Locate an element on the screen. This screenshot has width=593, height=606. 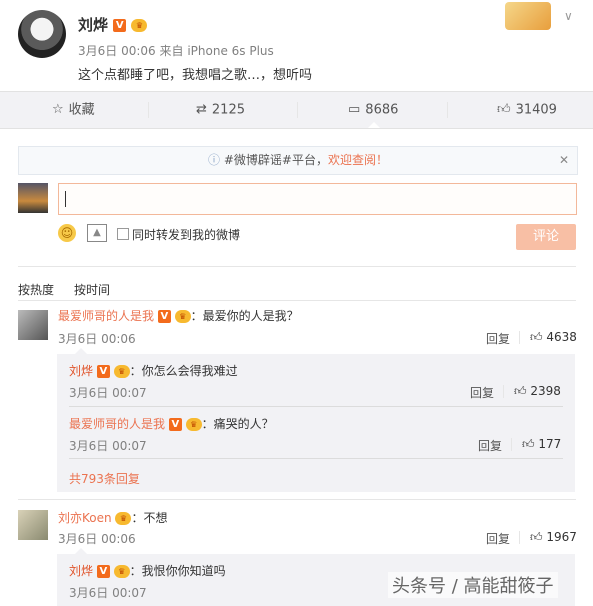
repost-checkbox-label: 同时转发到我的微博 is located at coordinates (186, 234).